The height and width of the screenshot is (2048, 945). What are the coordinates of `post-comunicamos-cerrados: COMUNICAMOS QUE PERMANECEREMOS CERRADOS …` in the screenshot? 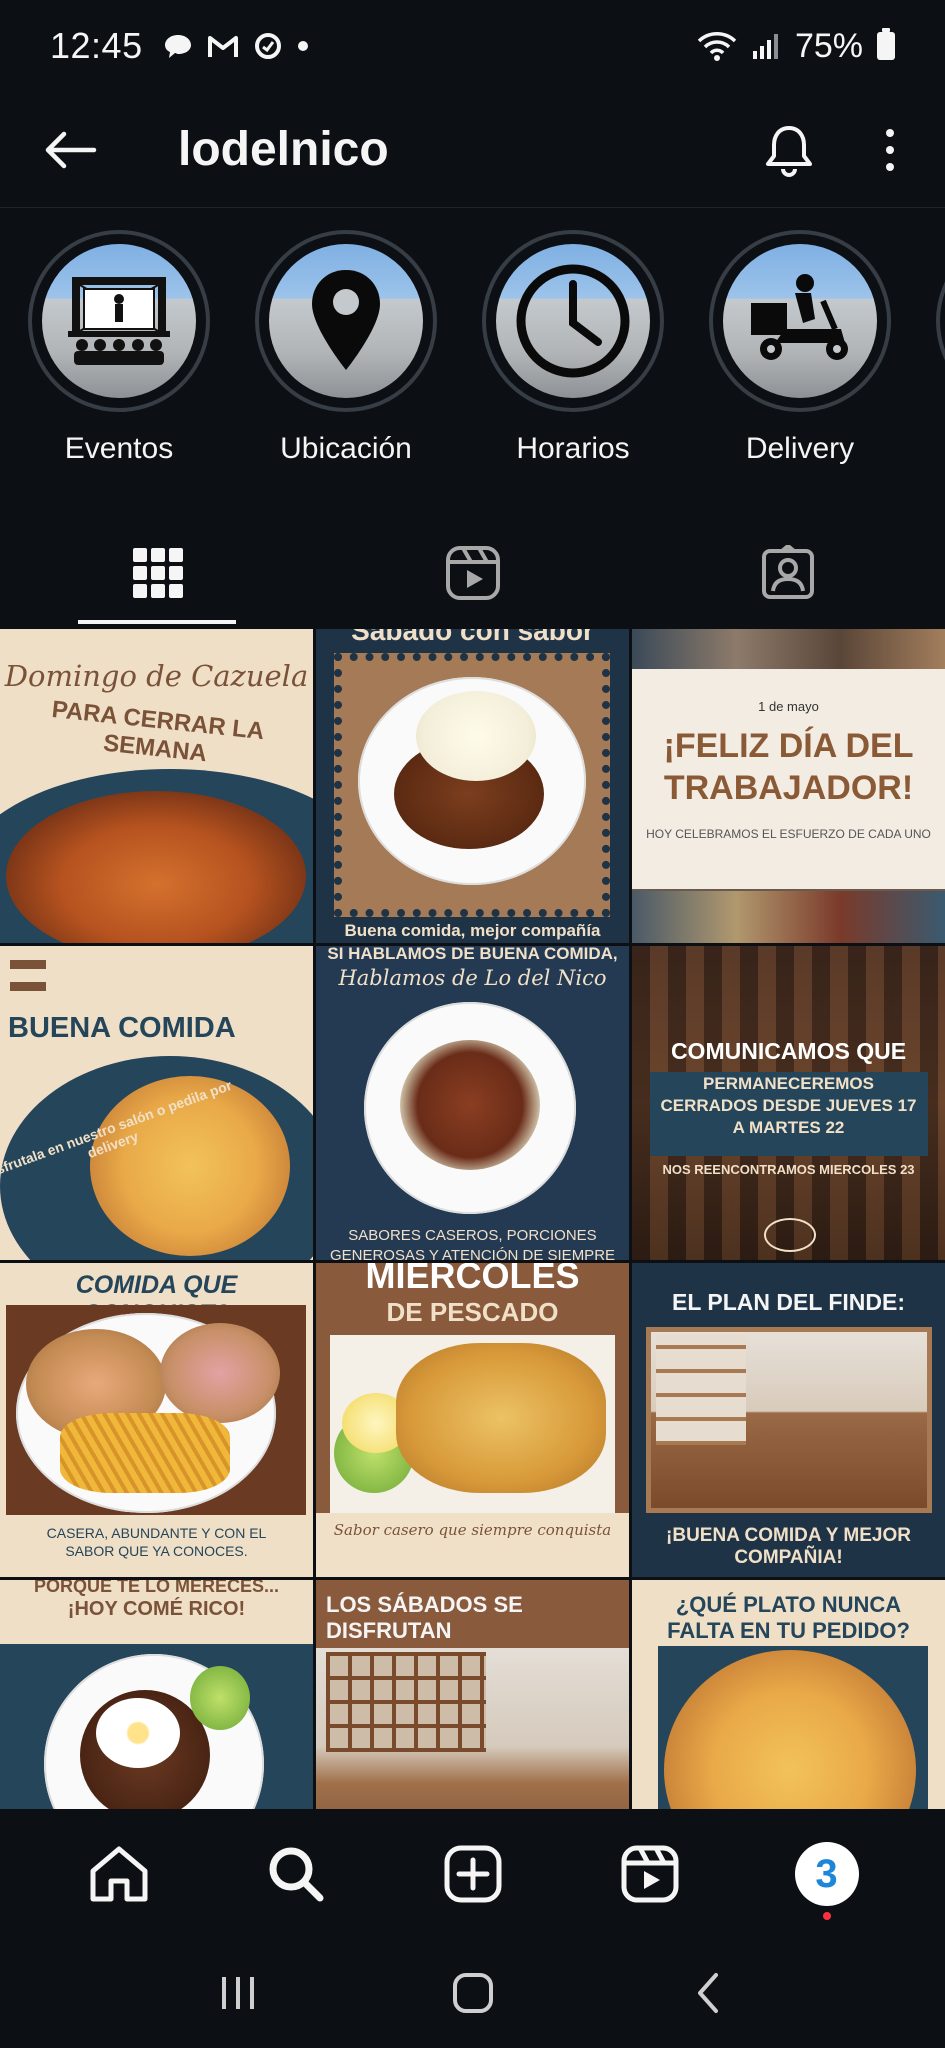 It's located at (788, 1103).